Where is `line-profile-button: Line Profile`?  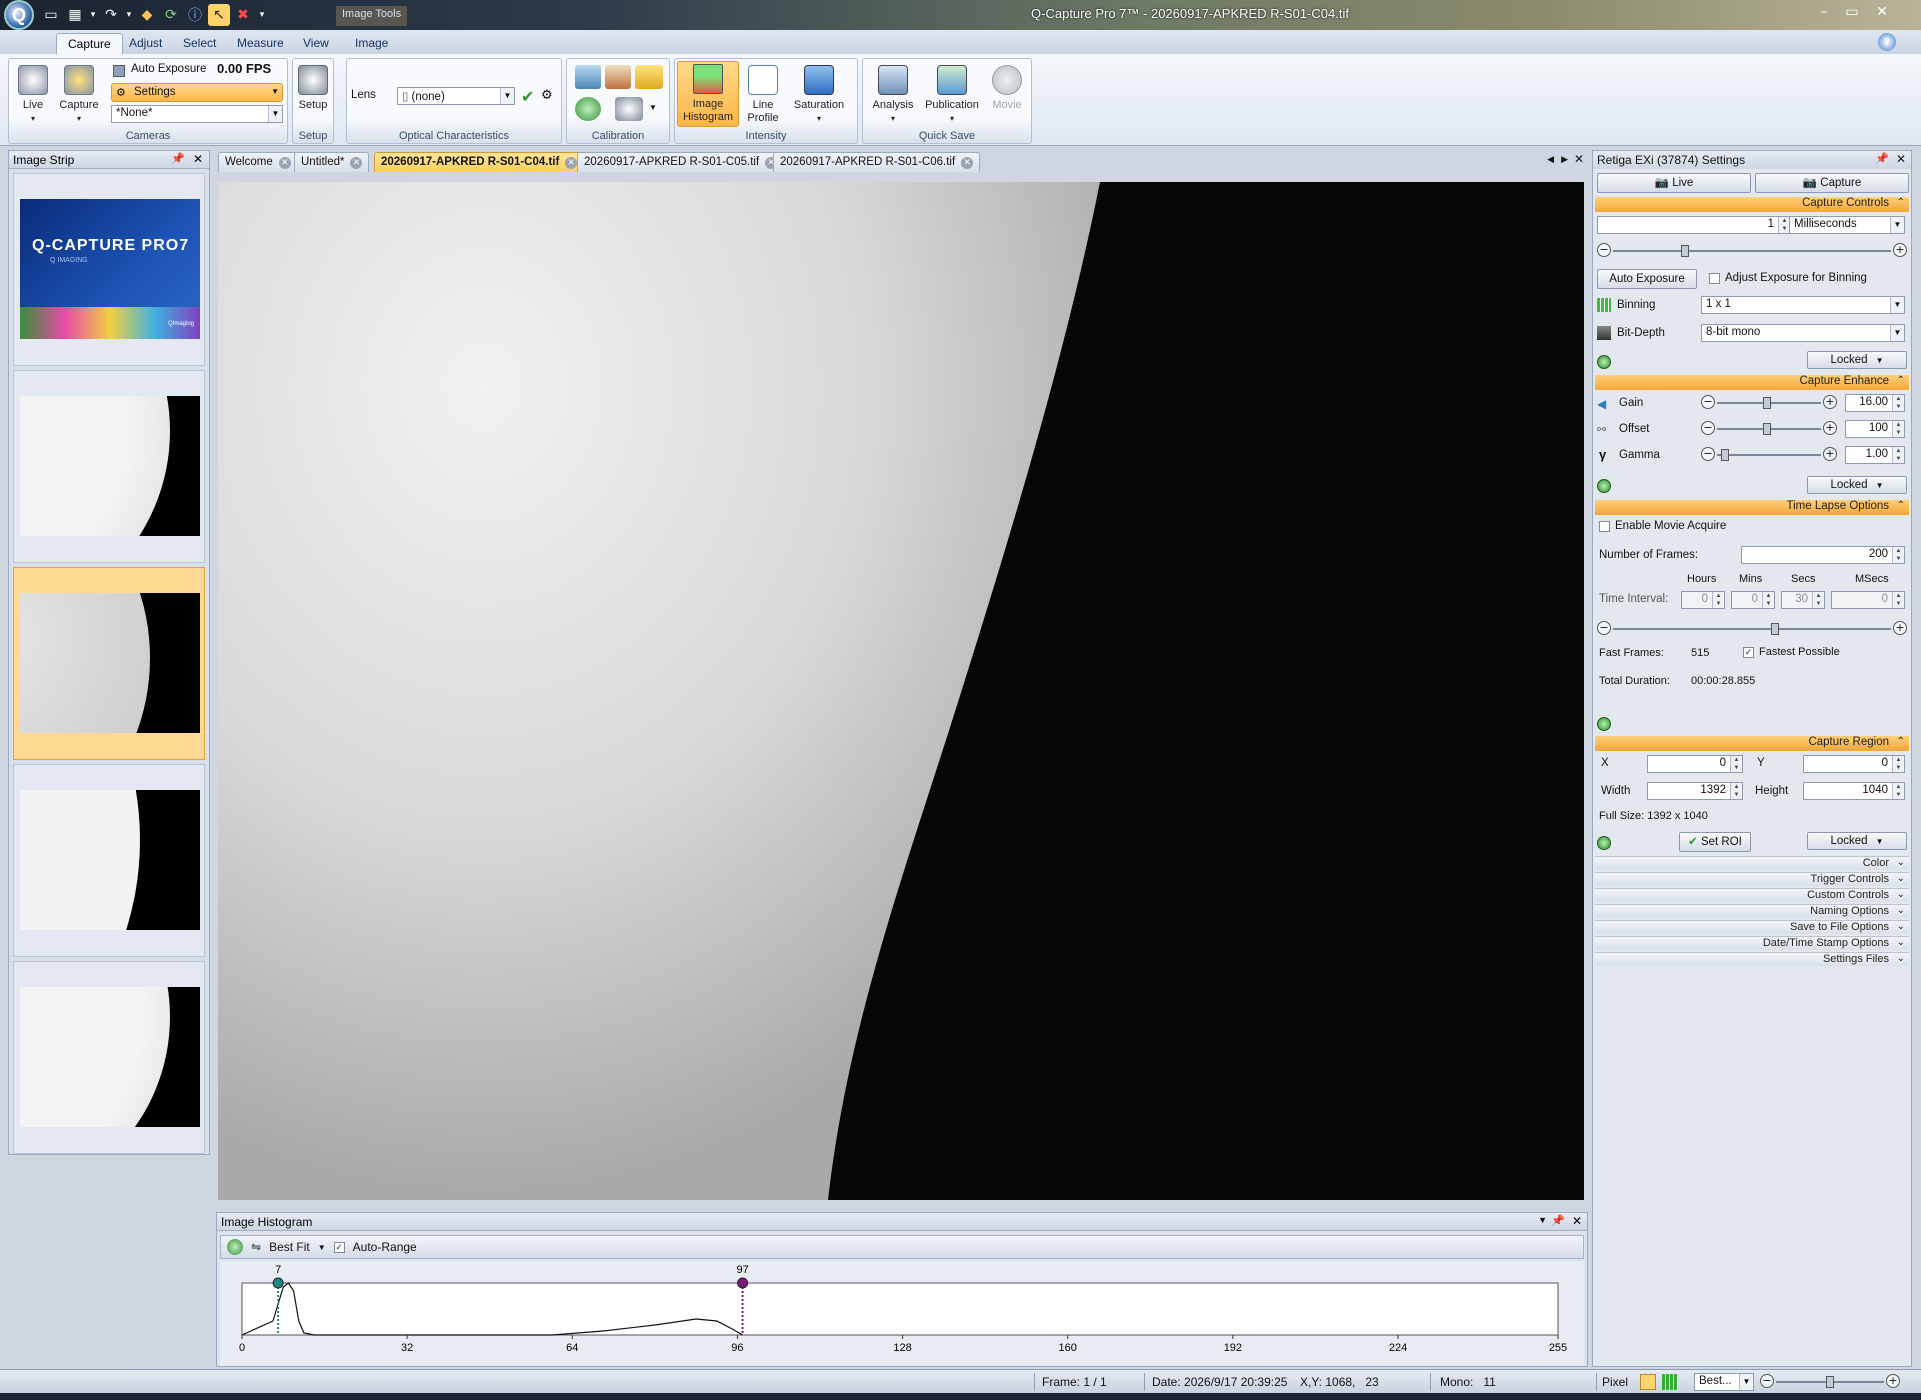
line-profile-button: Line Profile is located at coordinates (763, 95).